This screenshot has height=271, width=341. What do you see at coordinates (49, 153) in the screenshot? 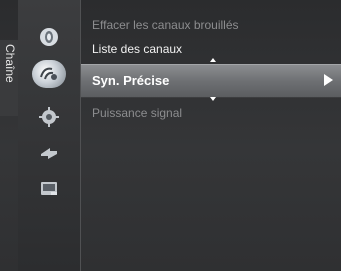
I see `input-icon` at bounding box center [49, 153].